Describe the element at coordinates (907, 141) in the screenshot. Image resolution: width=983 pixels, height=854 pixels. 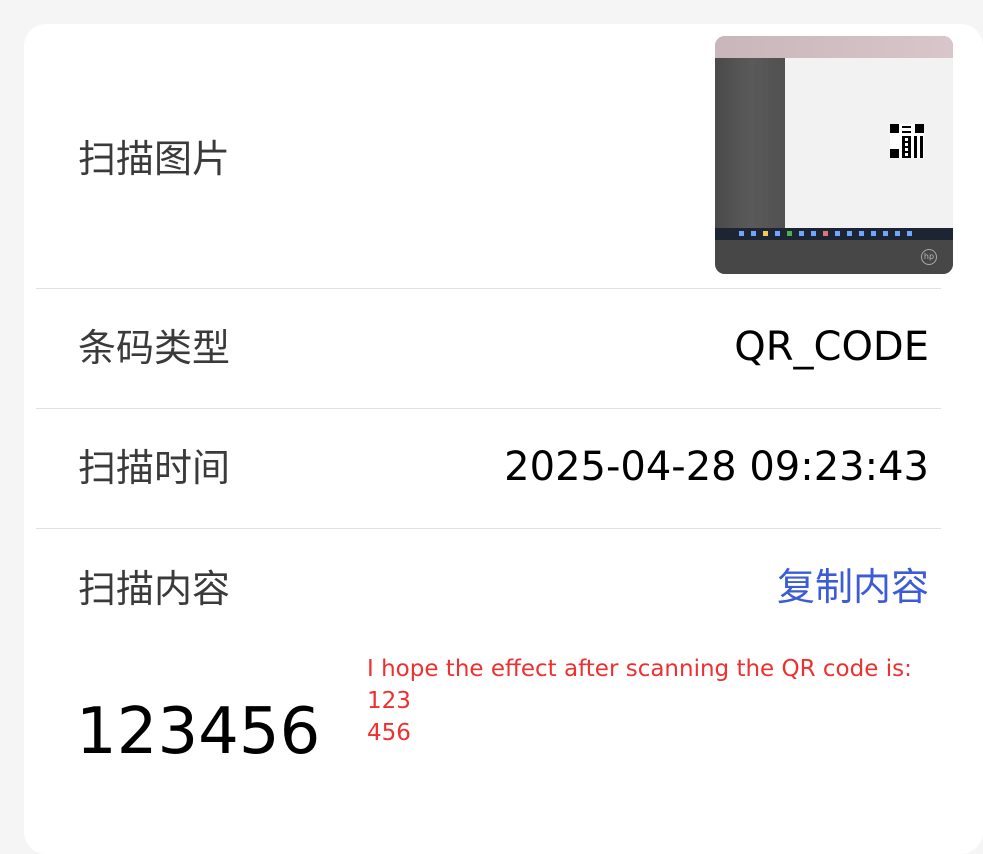
I see `qr-code-icon` at that location.